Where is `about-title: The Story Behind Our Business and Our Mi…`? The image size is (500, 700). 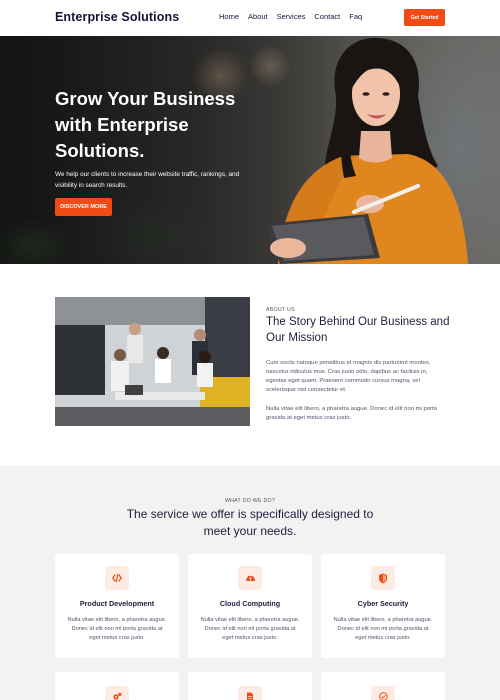 about-title: The Story Behind Our Business and Our Mi… is located at coordinates (358, 330).